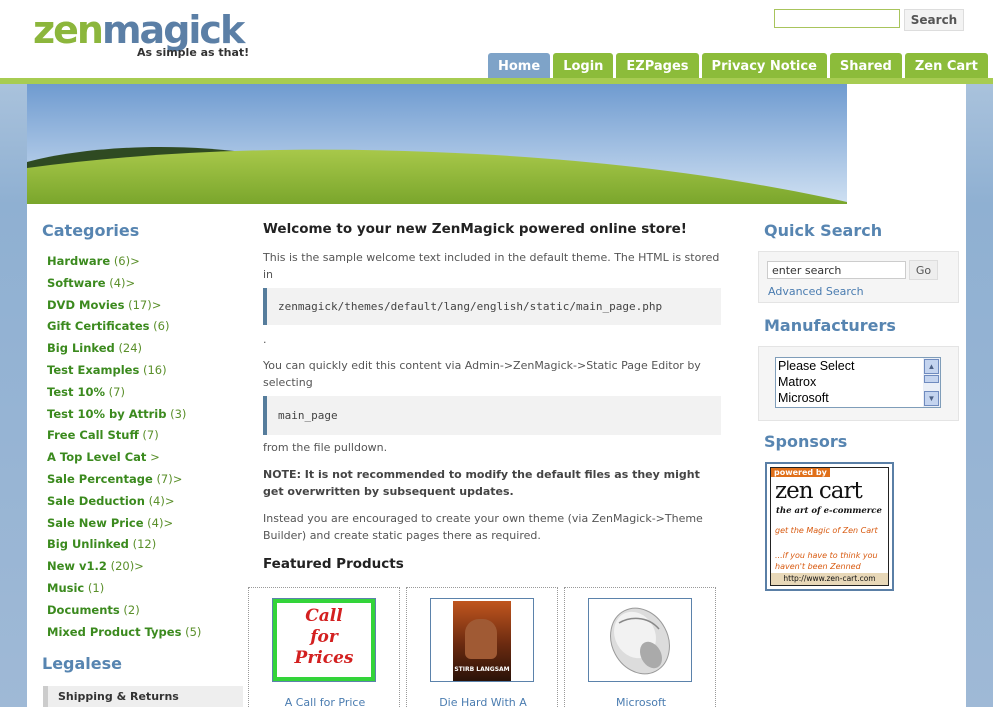 This screenshot has width=993, height=707. Describe the element at coordinates (865, 66) in the screenshot. I see `nav-tab-shared: Shared` at that location.